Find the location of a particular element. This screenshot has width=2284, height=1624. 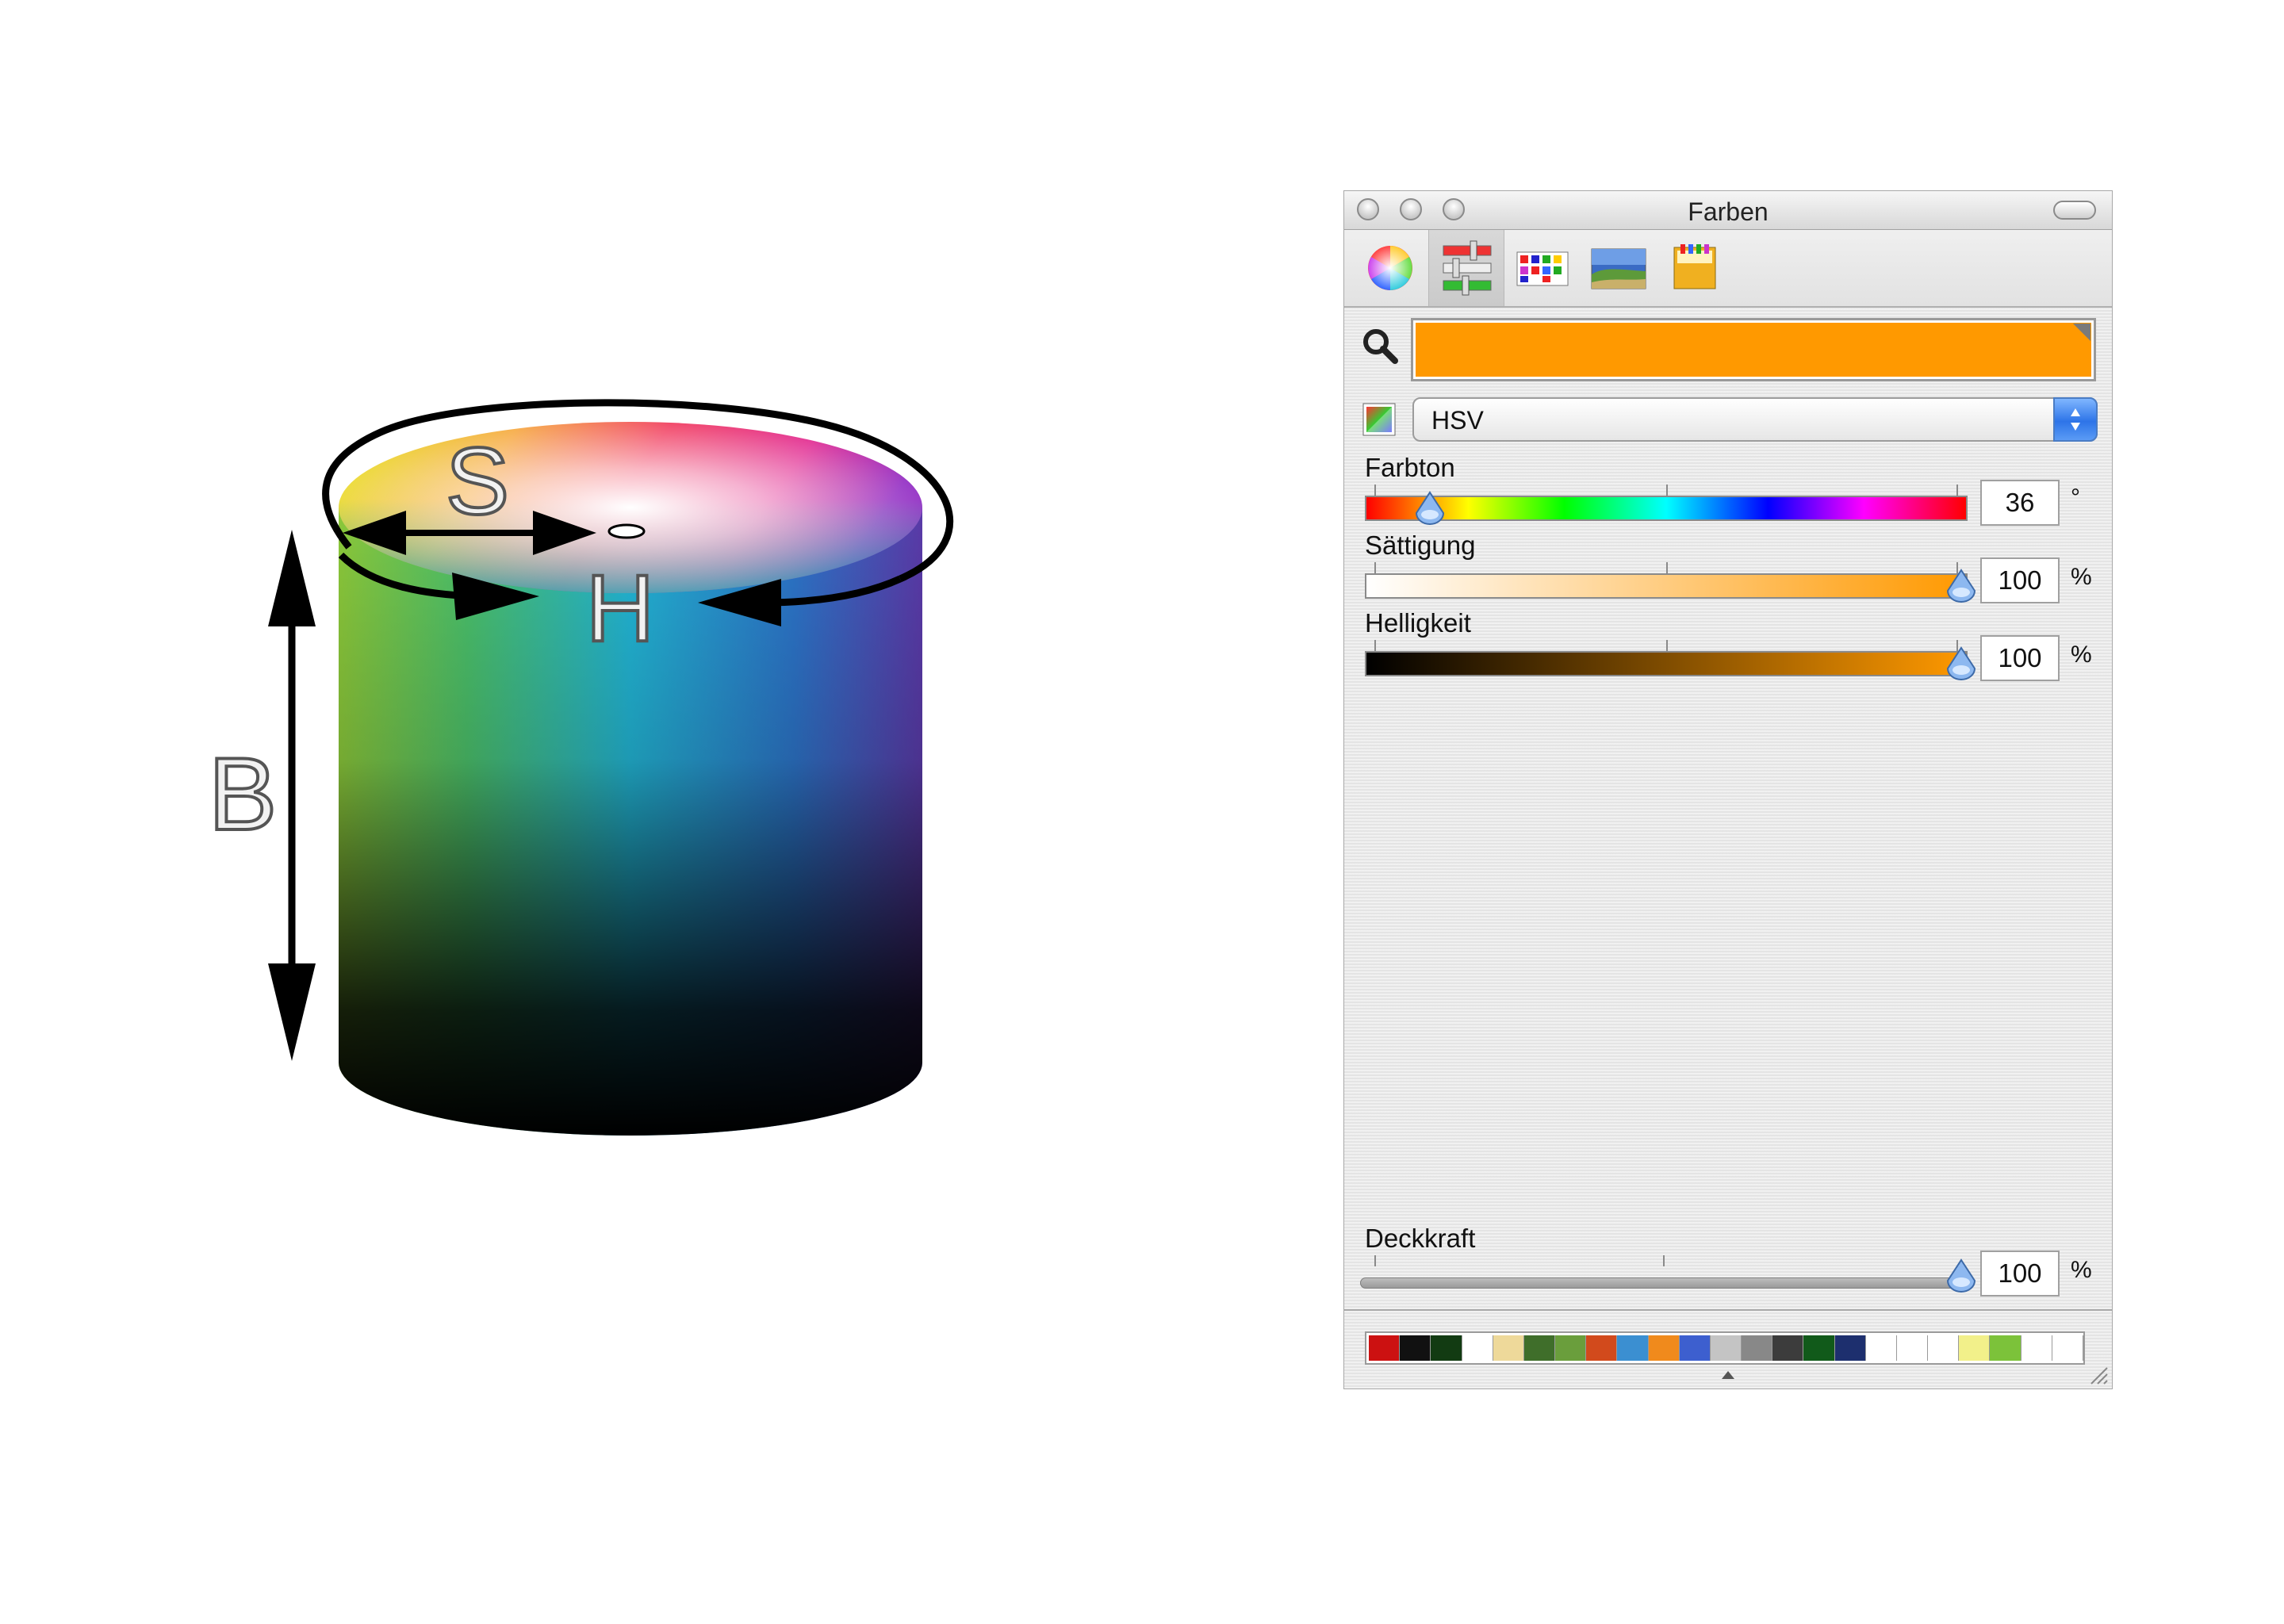

title-bar: Farben is located at coordinates (1728, 211).